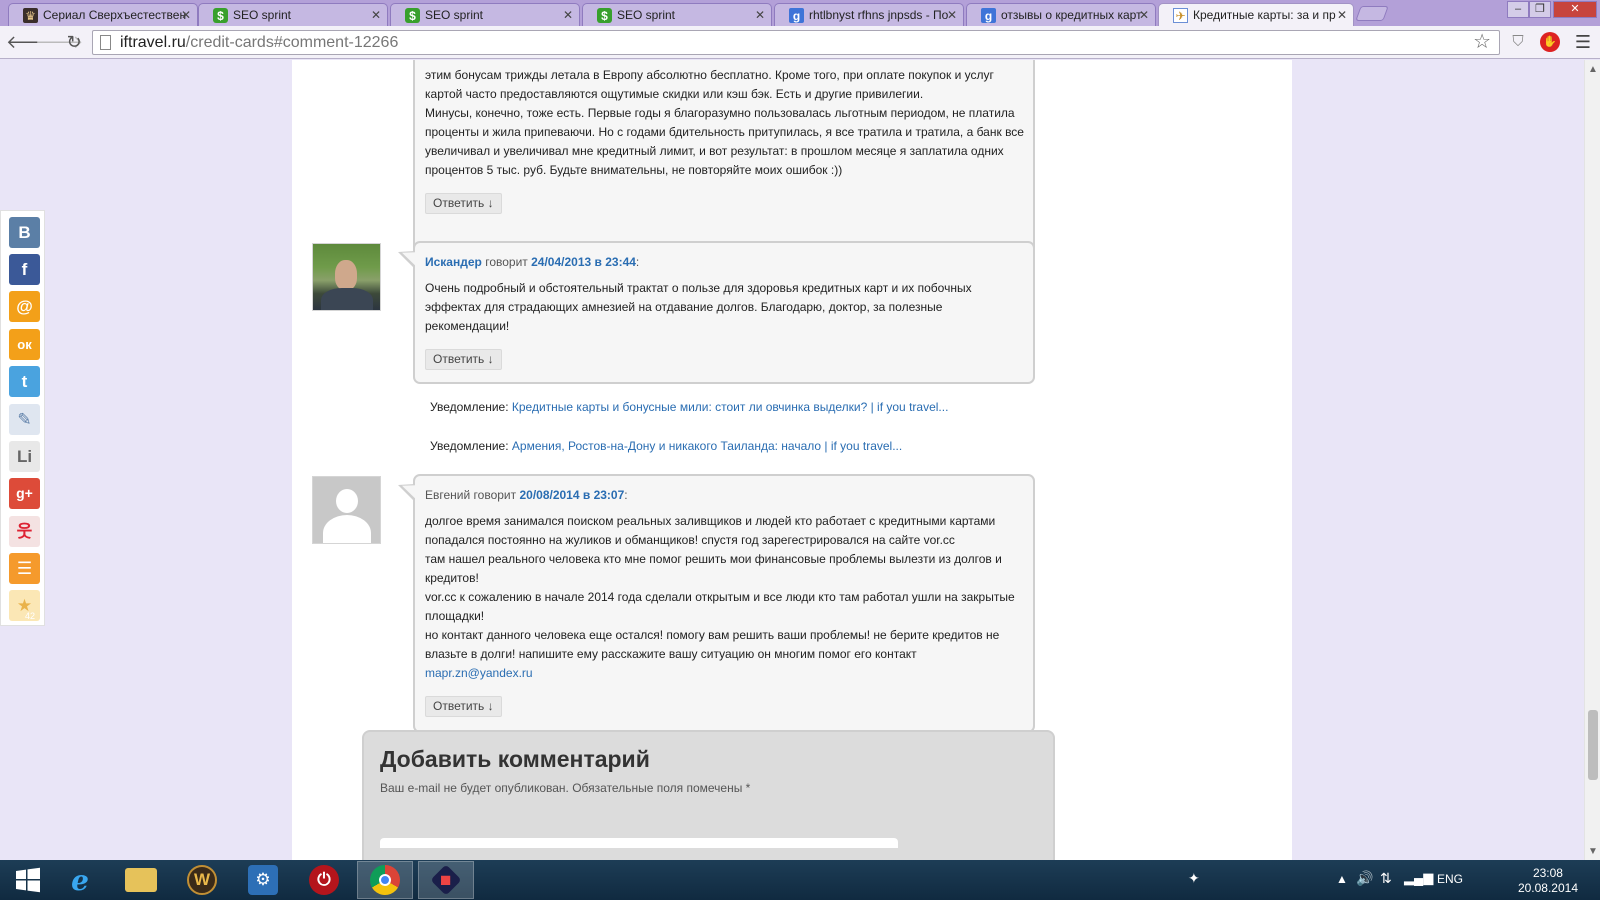 This screenshot has width=1600, height=900. I want to click on start-button, so click(28, 880).